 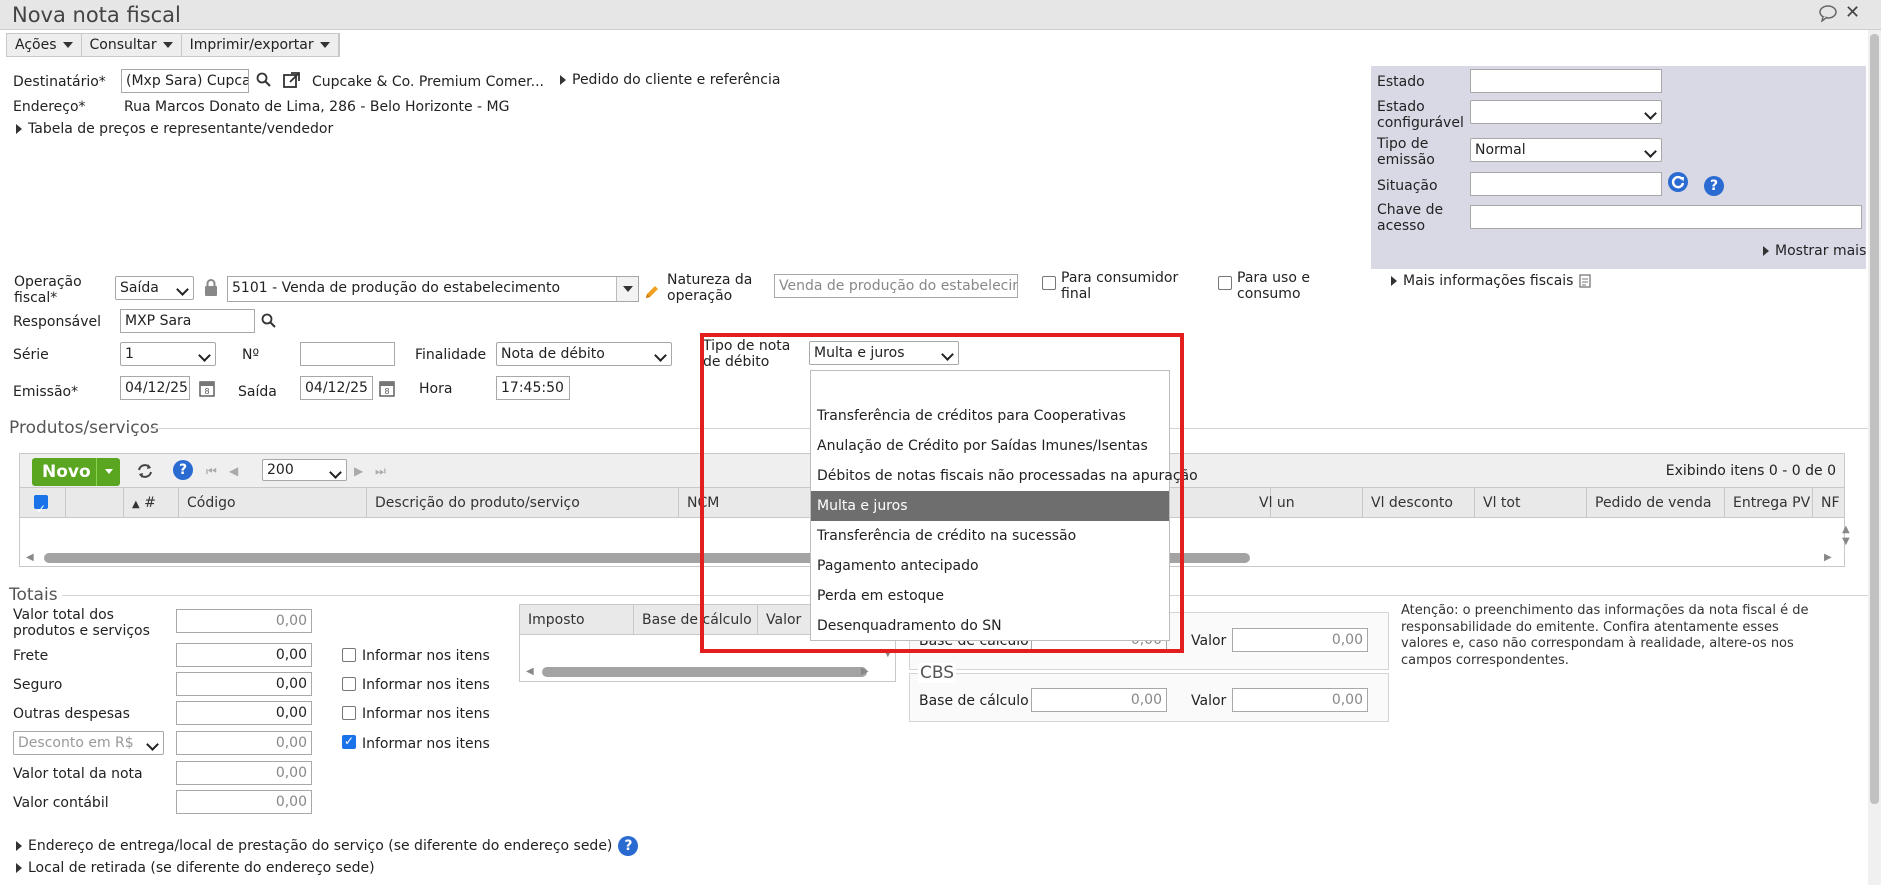 What do you see at coordinates (1491, 281) in the screenshot?
I see `mais-info-fiscais-link: Mais informações fiscais` at bounding box center [1491, 281].